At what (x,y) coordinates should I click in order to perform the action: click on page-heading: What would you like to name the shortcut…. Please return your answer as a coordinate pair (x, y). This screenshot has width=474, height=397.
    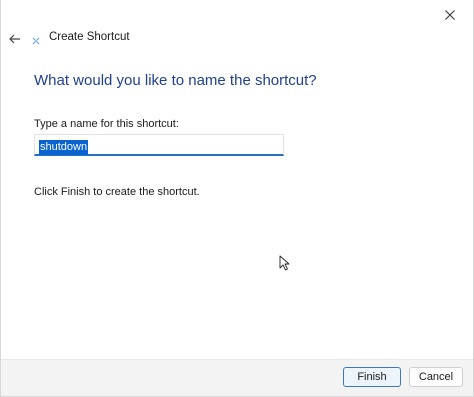
    Looking at the image, I should click on (175, 80).